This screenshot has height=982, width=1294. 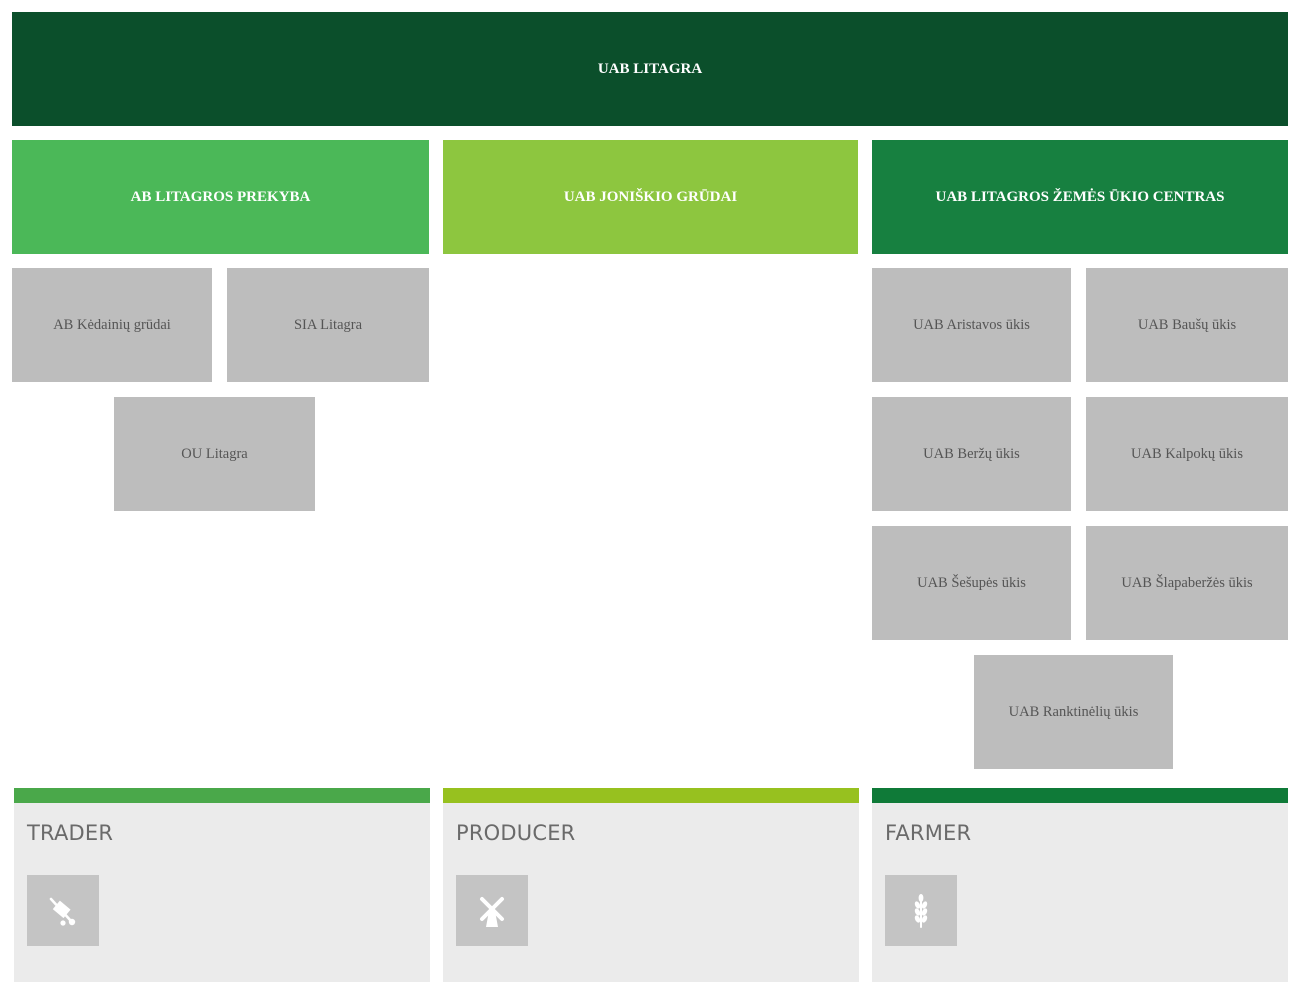 I want to click on subsidiary-label: UAB Aristavos ūkis, so click(x=971, y=324).